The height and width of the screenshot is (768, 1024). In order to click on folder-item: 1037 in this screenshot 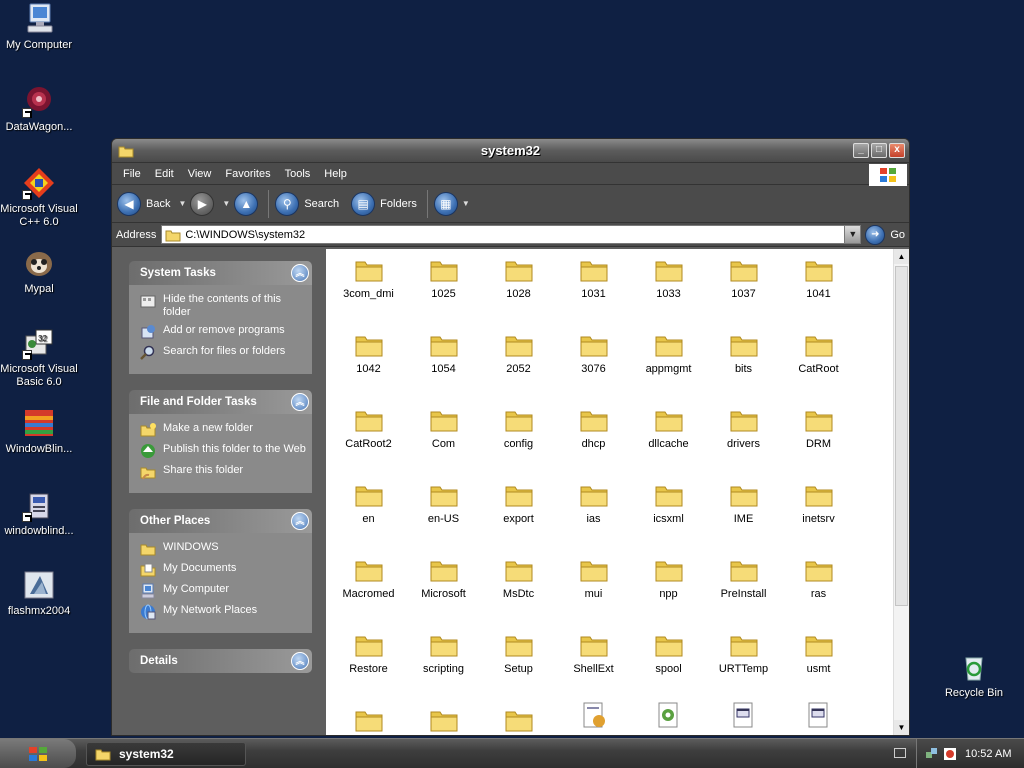, I will do `click(743, 277)`.